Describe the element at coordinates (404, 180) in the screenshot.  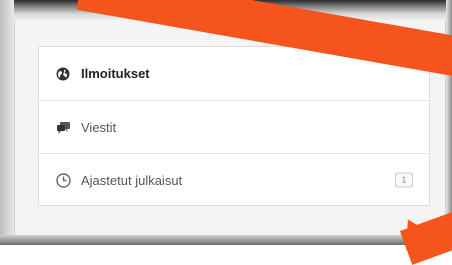
I see `count-badge: 1` at that location.